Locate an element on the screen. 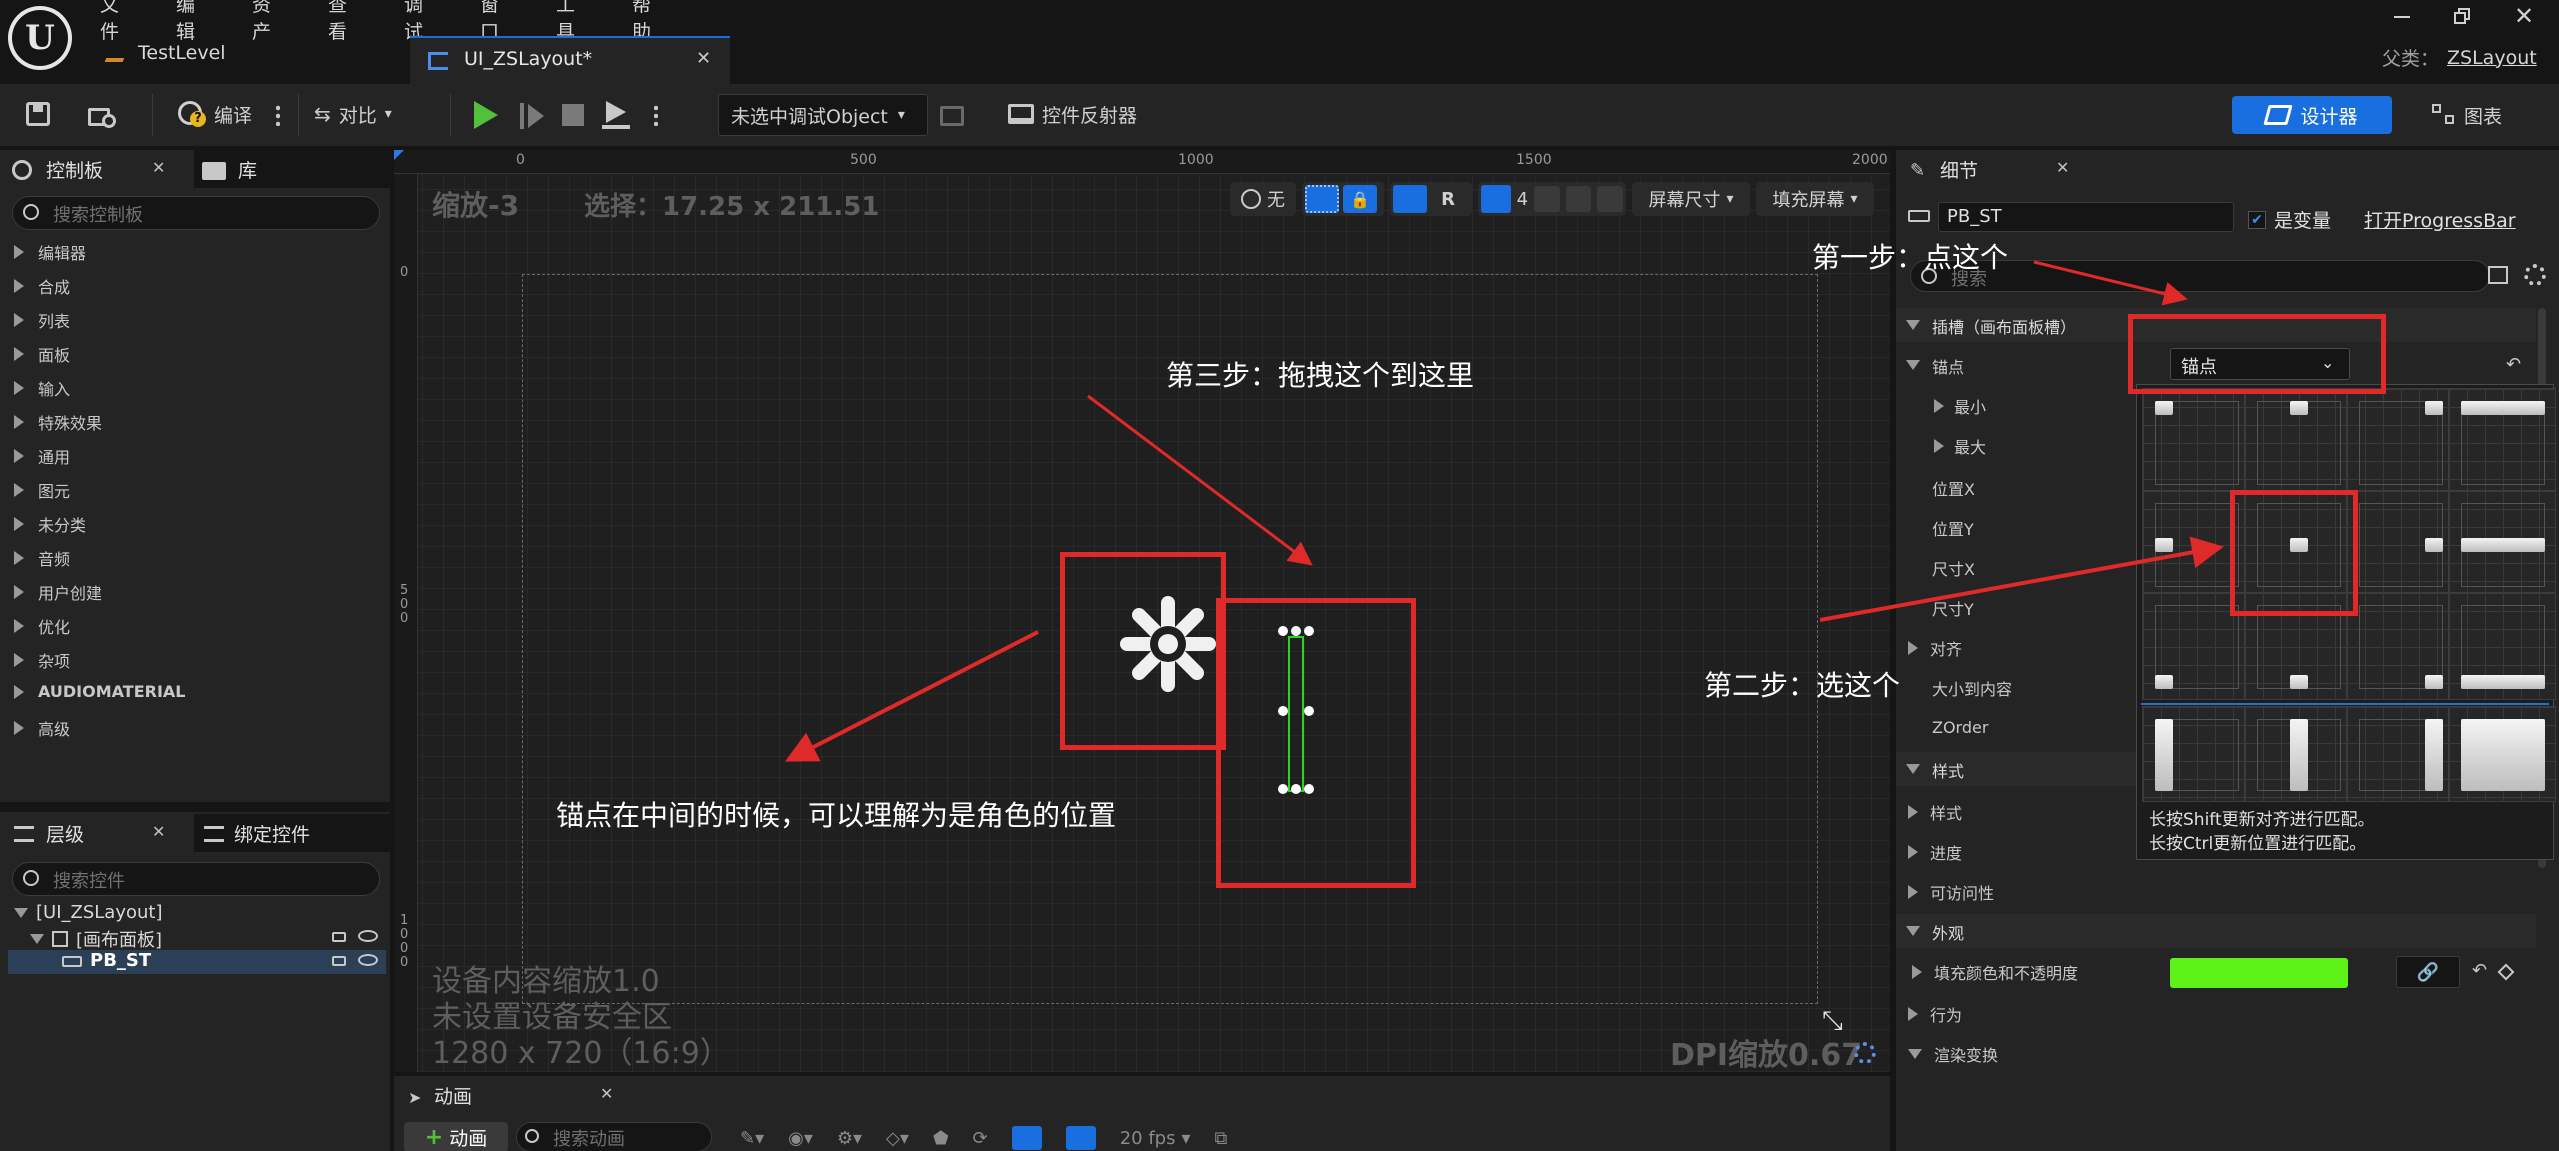 The height and width of the screenshot is (1151, 2559). arrow-step2 is located at coordinates (2021, 579).